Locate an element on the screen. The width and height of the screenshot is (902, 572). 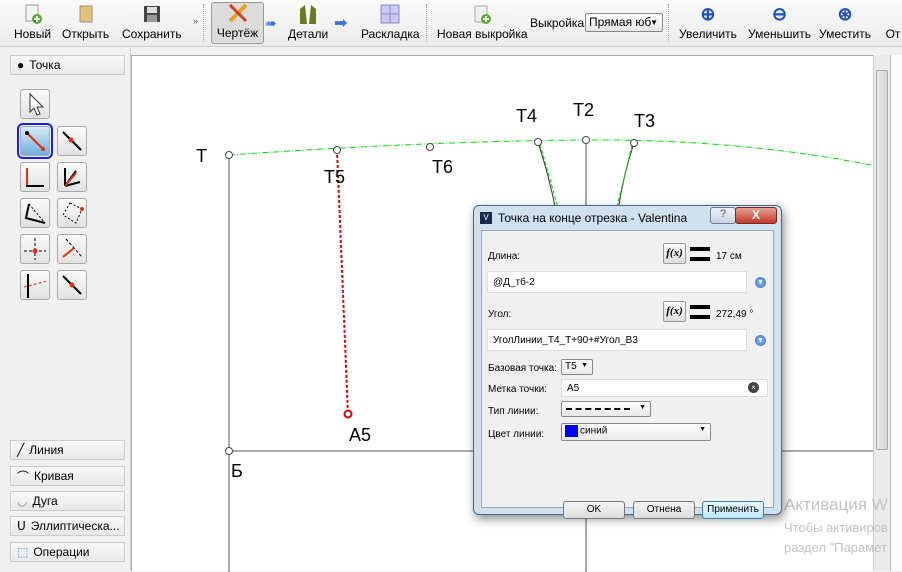
apply-button: Применить is located at coordinates (733, 510).